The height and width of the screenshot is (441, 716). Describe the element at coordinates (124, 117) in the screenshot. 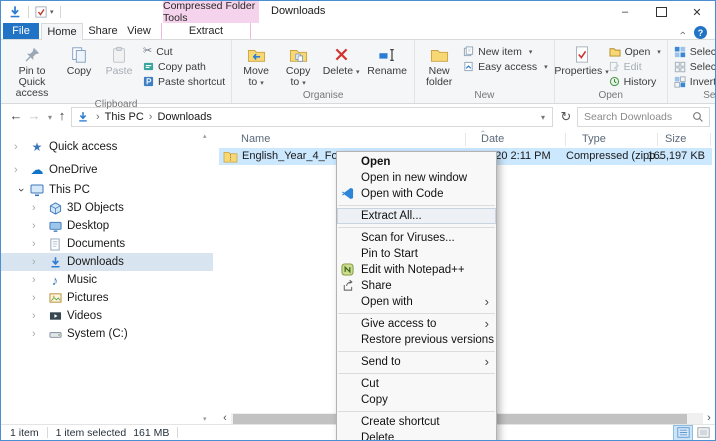

I see `breadcrumb-this-pc: This PC` at that location.